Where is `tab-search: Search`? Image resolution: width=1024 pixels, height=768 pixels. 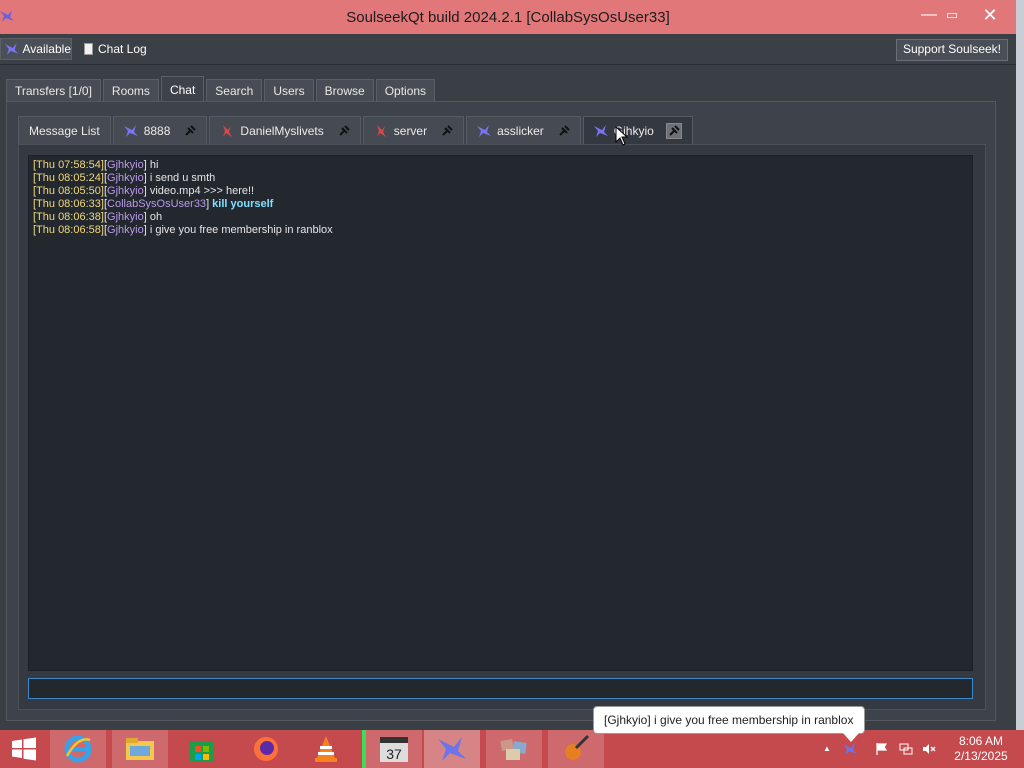
tab-search: Search is located at coordinates (234, 90).